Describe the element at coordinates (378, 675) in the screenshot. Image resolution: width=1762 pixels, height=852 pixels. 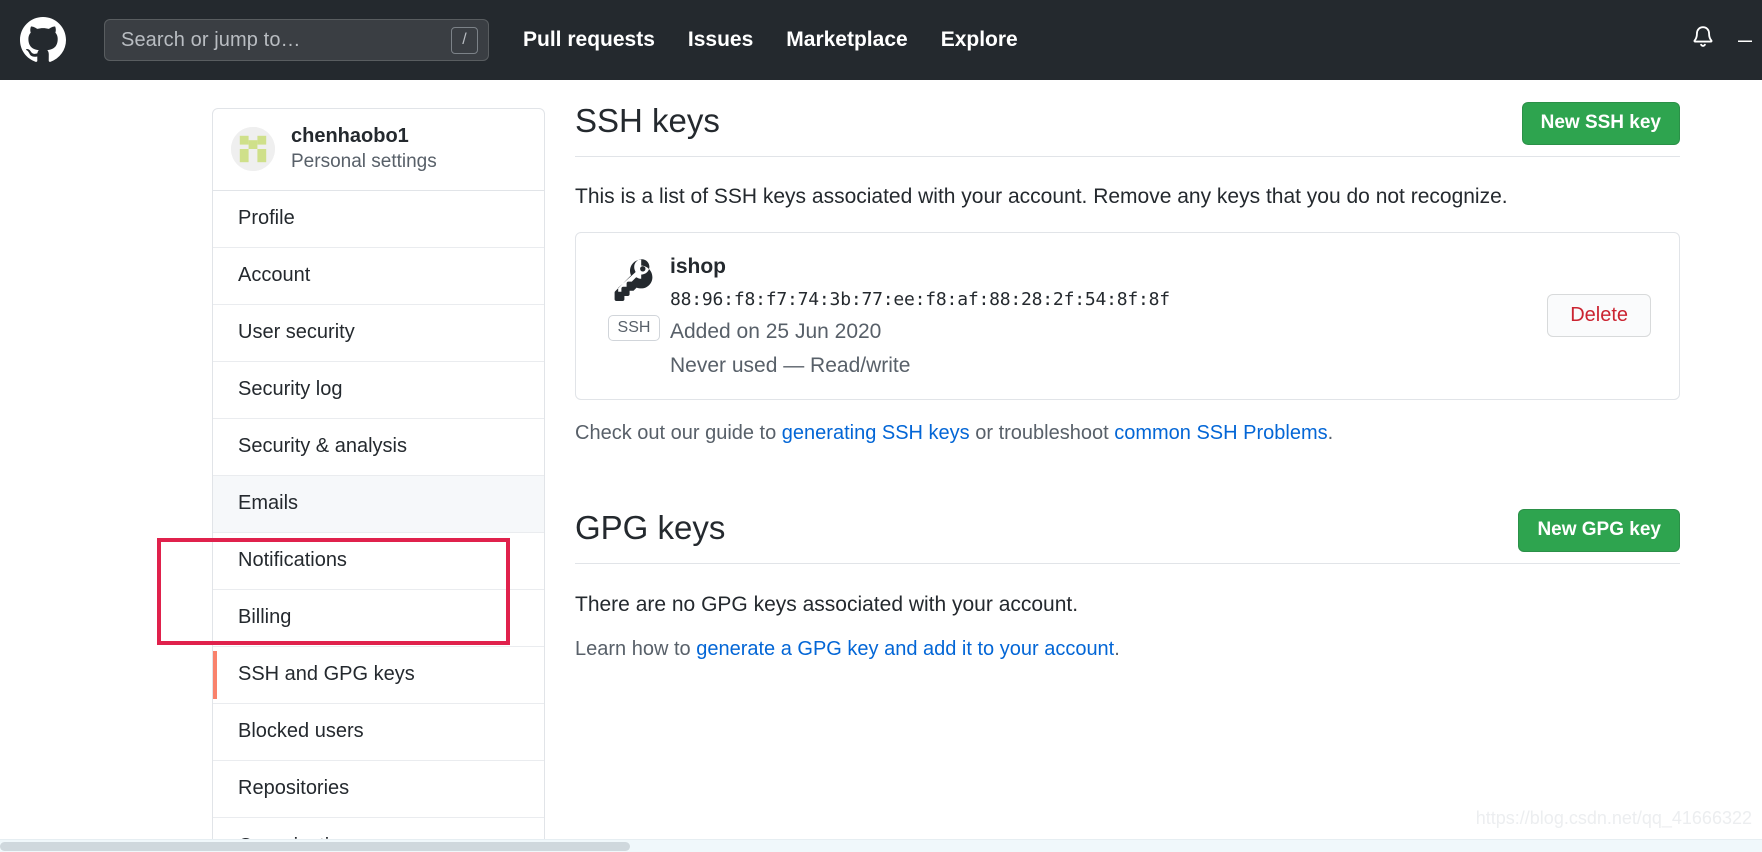
I see `sidebar-item-ssh-and-gpg-keys: SSH and GPG keys` at that location.